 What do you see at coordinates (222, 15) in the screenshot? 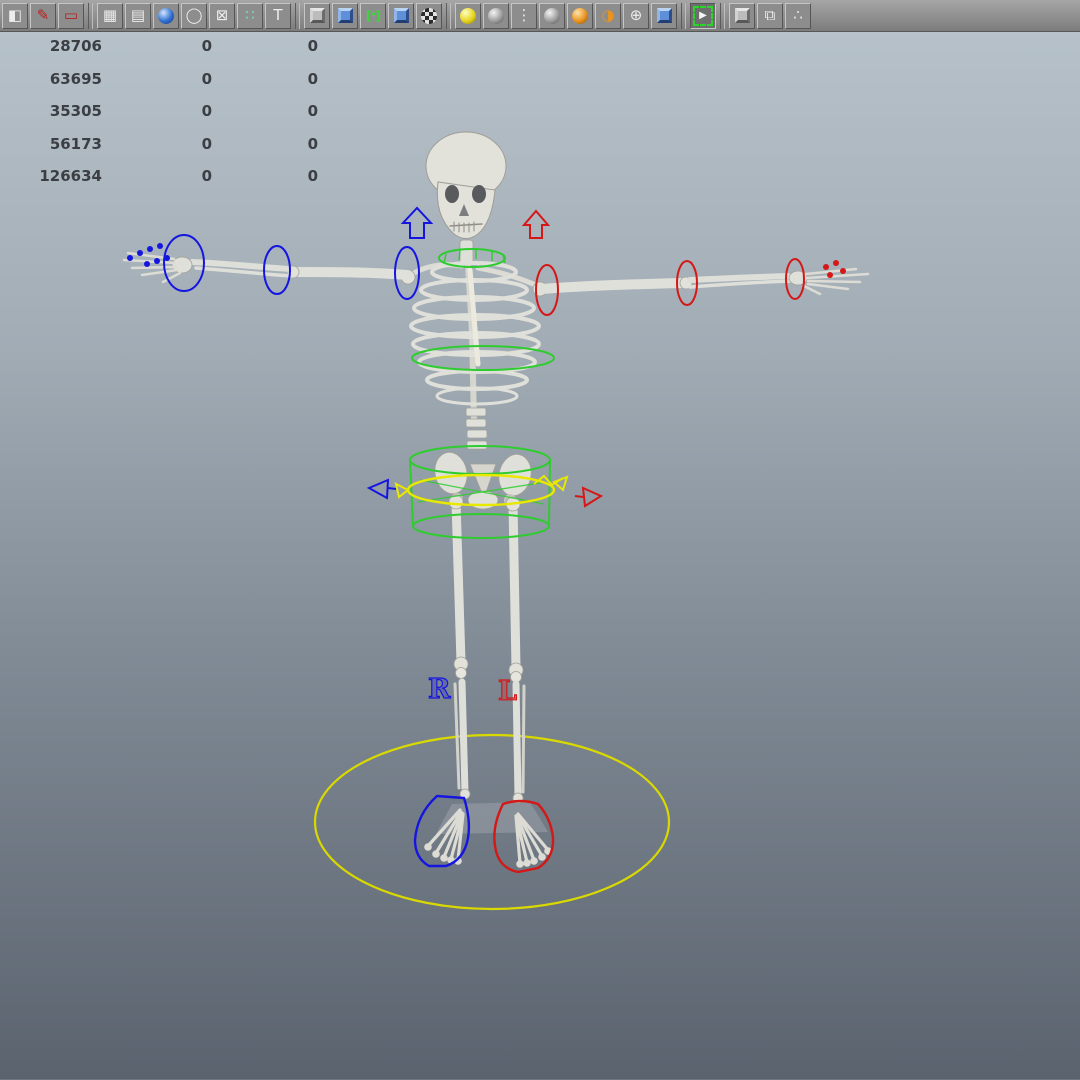
I see `snap-to-point-icon: ⊠` at bounding box center [222, 15].